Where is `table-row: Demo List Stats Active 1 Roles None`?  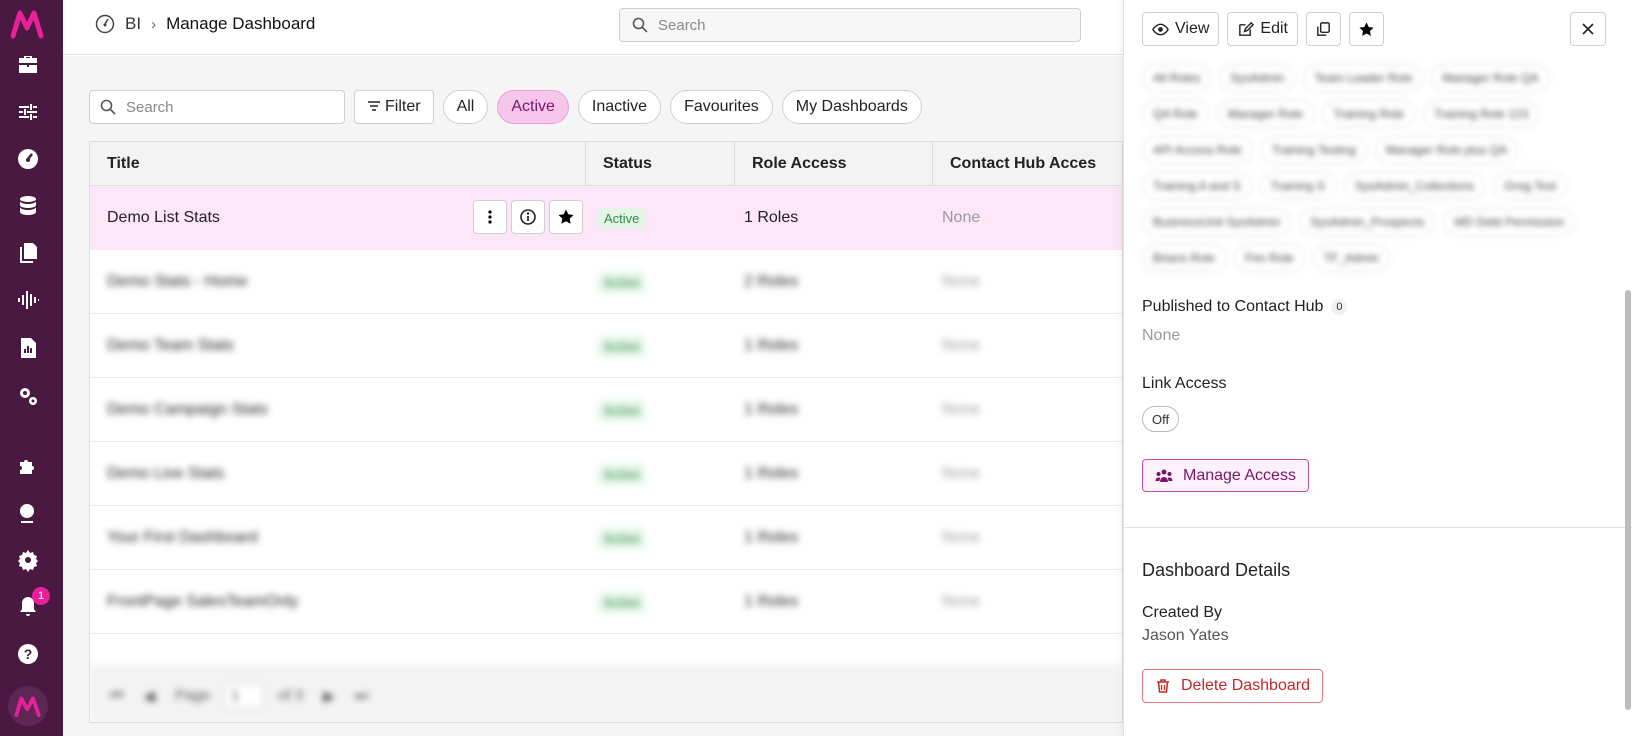 table-row: Demo List Stats Active 1 Roles None is located at coordinates (606, 218).